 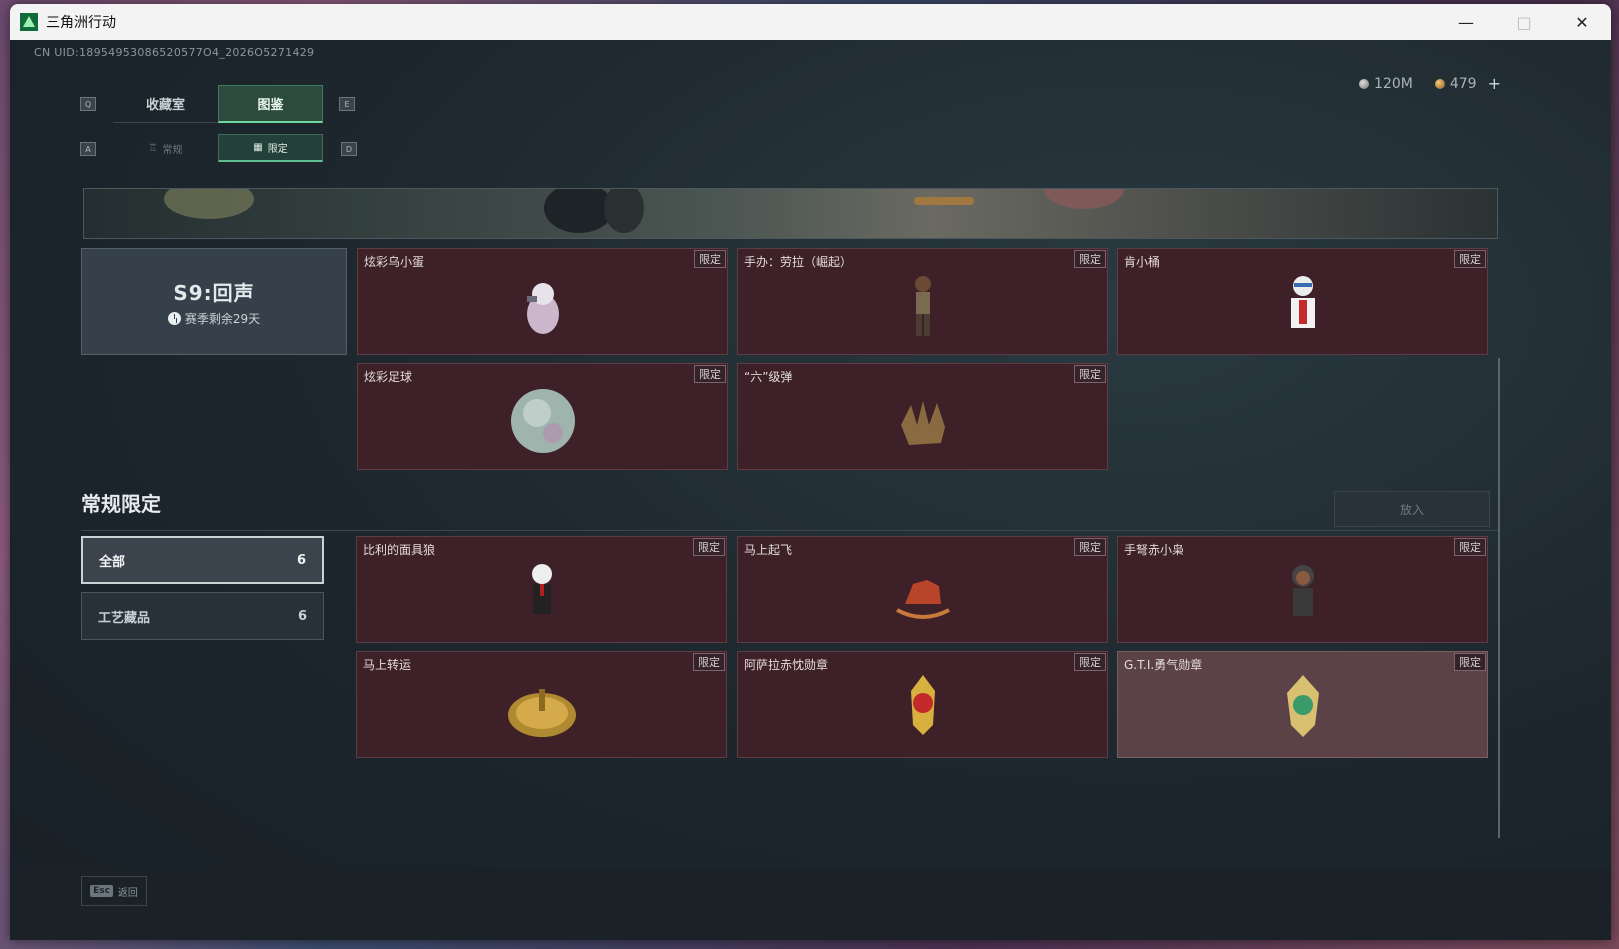 What do you see at coordinates (349, 149) in the screenshot?
I see `subtab-next-key: D` at bounding box center [349, 149].